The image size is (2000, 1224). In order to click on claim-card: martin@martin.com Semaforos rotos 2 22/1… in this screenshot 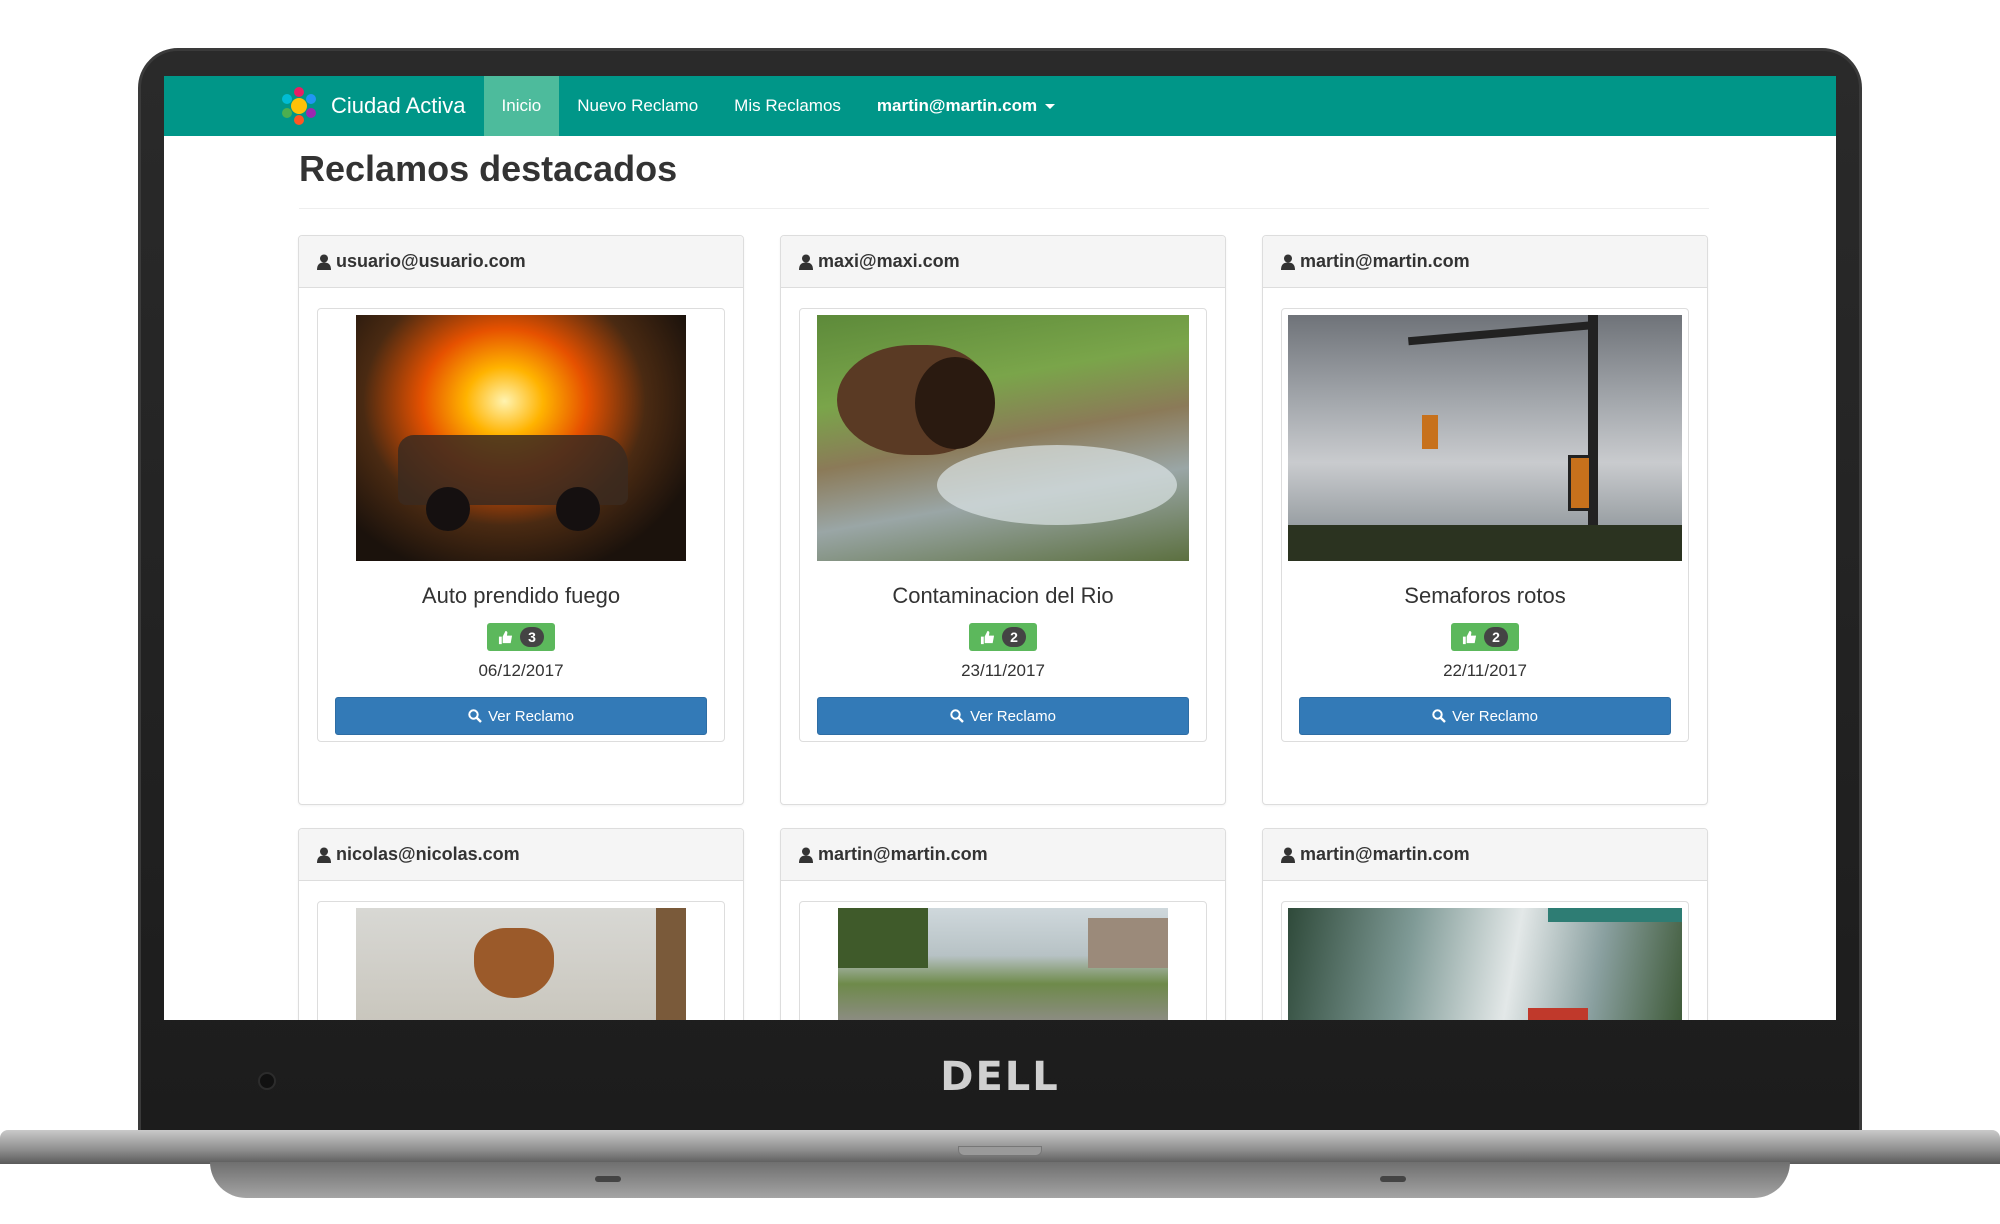, I will do `click(1485, 520)`.